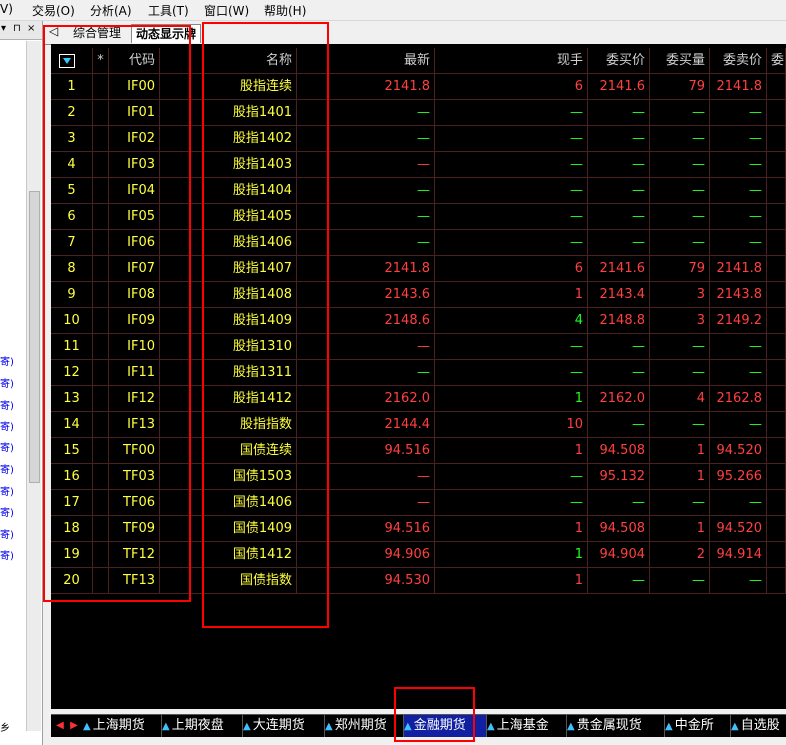 This screenshot has height=745, width=786. What do you see at coordinates (738, 477) in the screenshot?
I see `ask-price: 95.266` at bounding box center [738, 477].